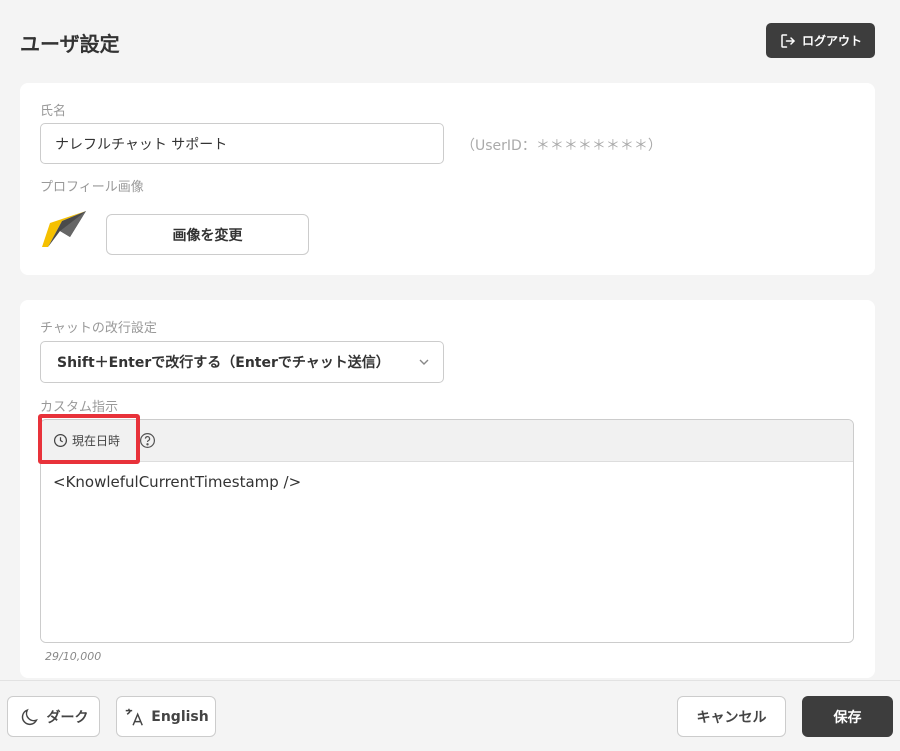 This screenshot has width=900, height=751. Describe the element at coordinates (96, 441) in the screenshot. I see `timestamp-label: 現在日時` at that location.